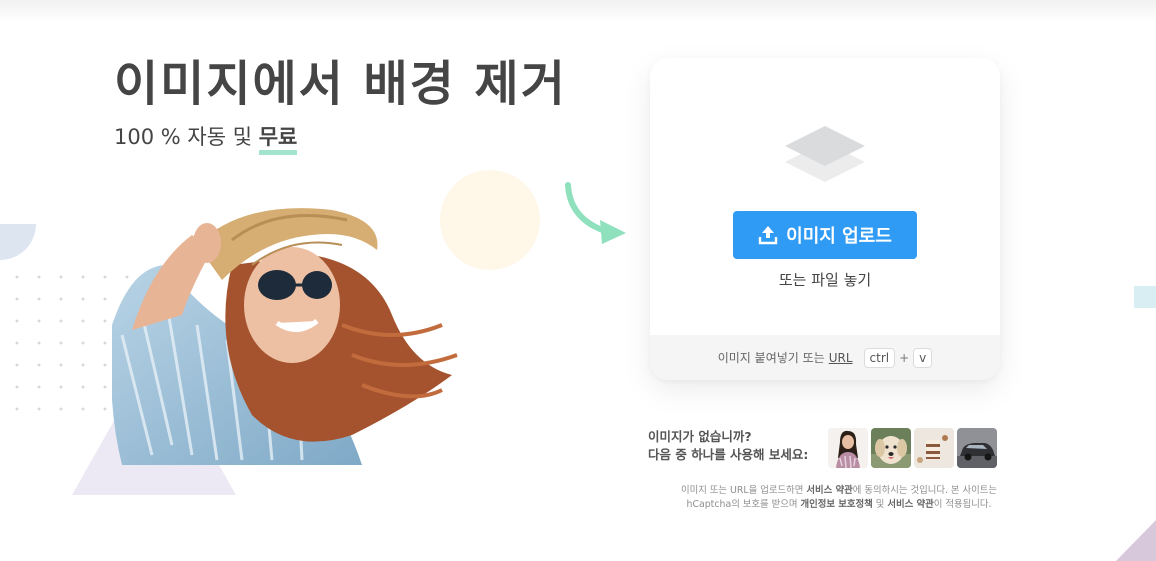 The image size is (1156, 561). I want to click on plus-sign: +, so click(904, 357).